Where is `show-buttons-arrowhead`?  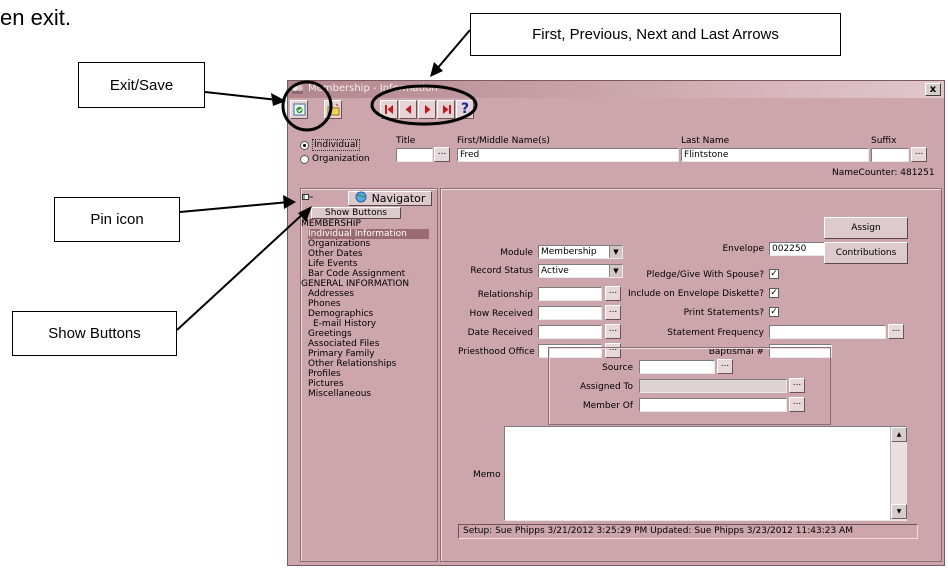
show-buttons-arrowhead is located at coordinates (305, 214).